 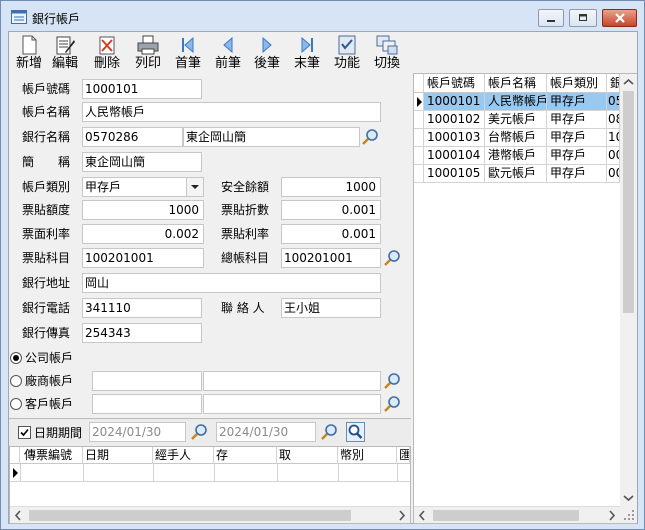 I want to click on function-button: 功能, so click(x=347, y=54).